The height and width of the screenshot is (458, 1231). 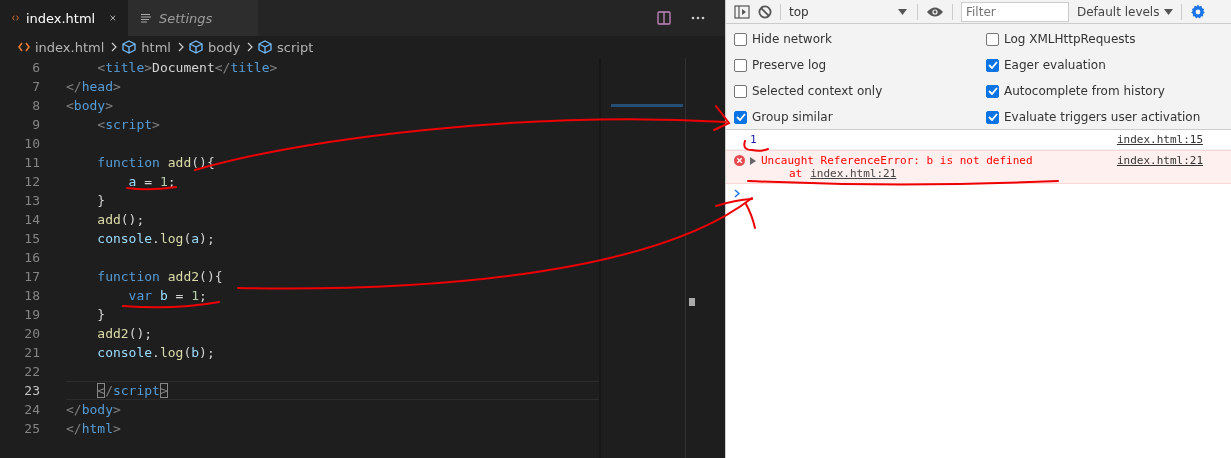 What do you see at coordinates (193, 18) in the screenshot?
I see `editor-tab: Settings` at bounding box center [193, 18].